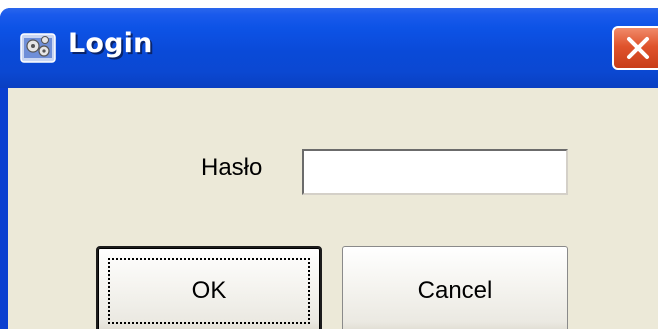 The width and height of the screenshot is (658, 329). I want to click on cancel-button: Cancel, so click(455, 287).